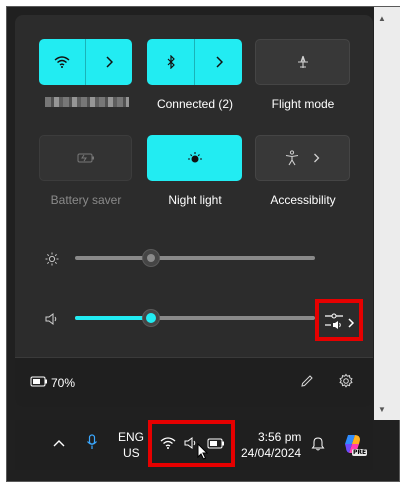 This screenshot has height=495, width=413. I want to click on microphone-icon, so click(92, 442).